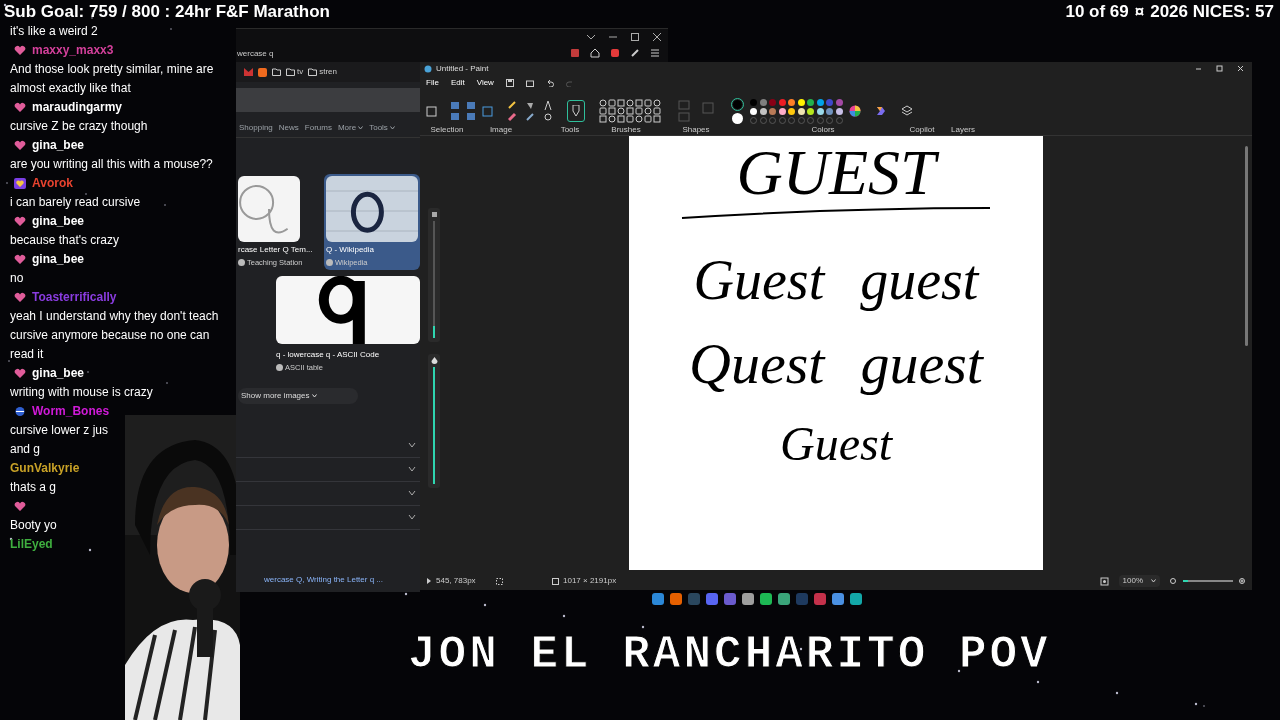  What do you see at coordinates (1139, 581) in the screenshot?
I see `zoom-dropdown: 100%` at bounding box center [1139, 581].